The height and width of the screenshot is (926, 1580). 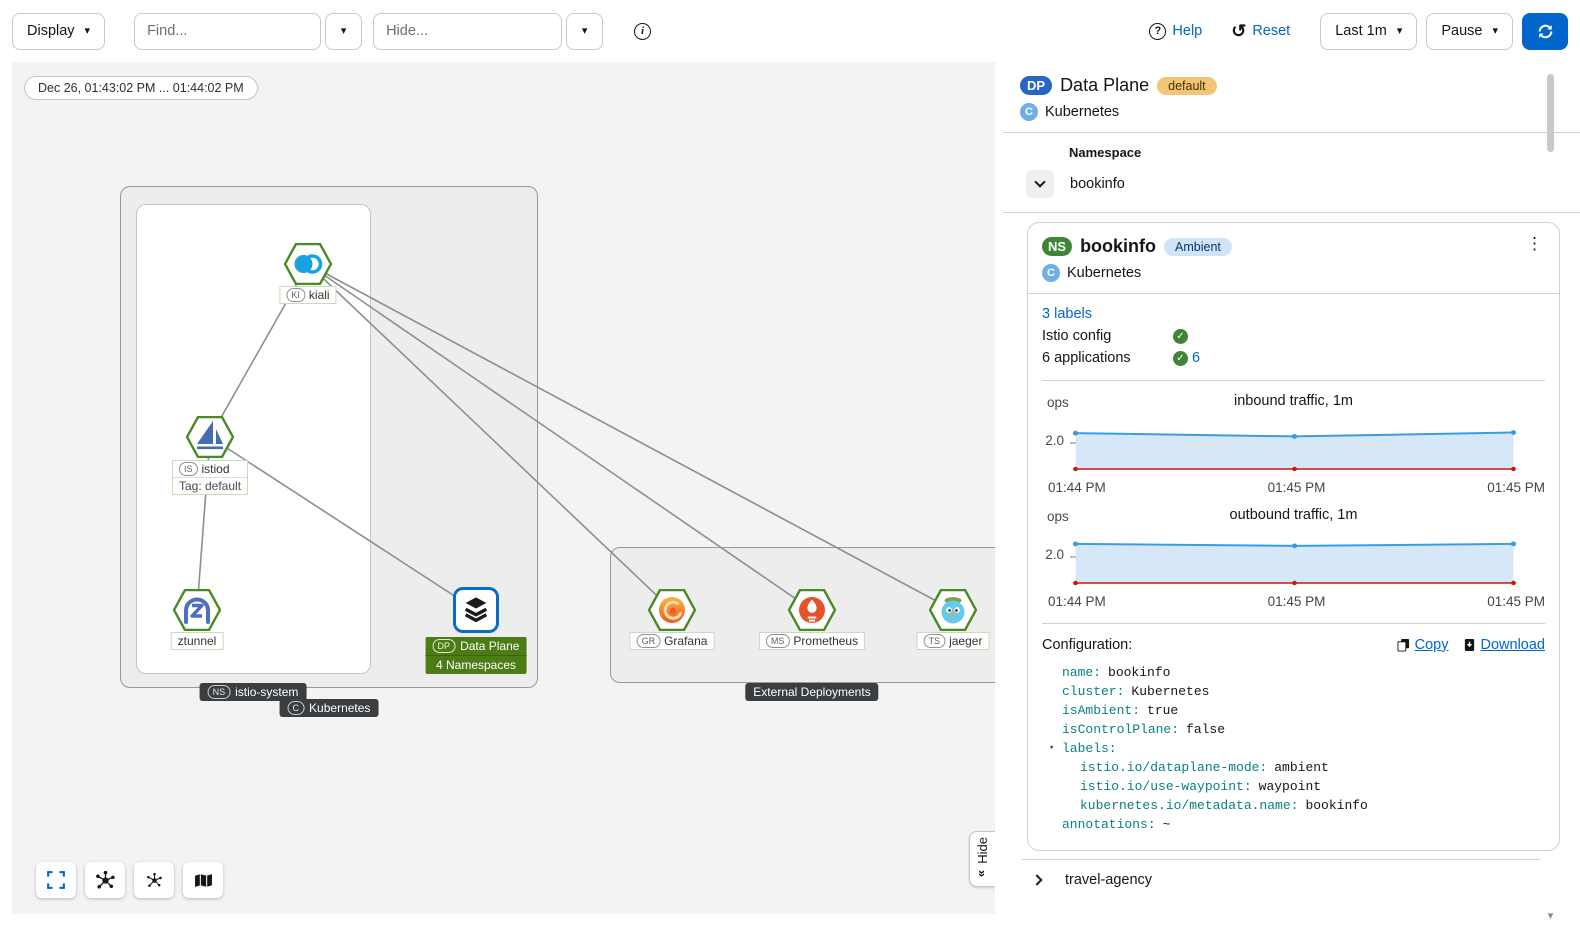 What do you see at coordinates (308, 295) in the screenshot?
I see `graph-node-label-kiali: KI kiali` at bounding box center [308, 295].